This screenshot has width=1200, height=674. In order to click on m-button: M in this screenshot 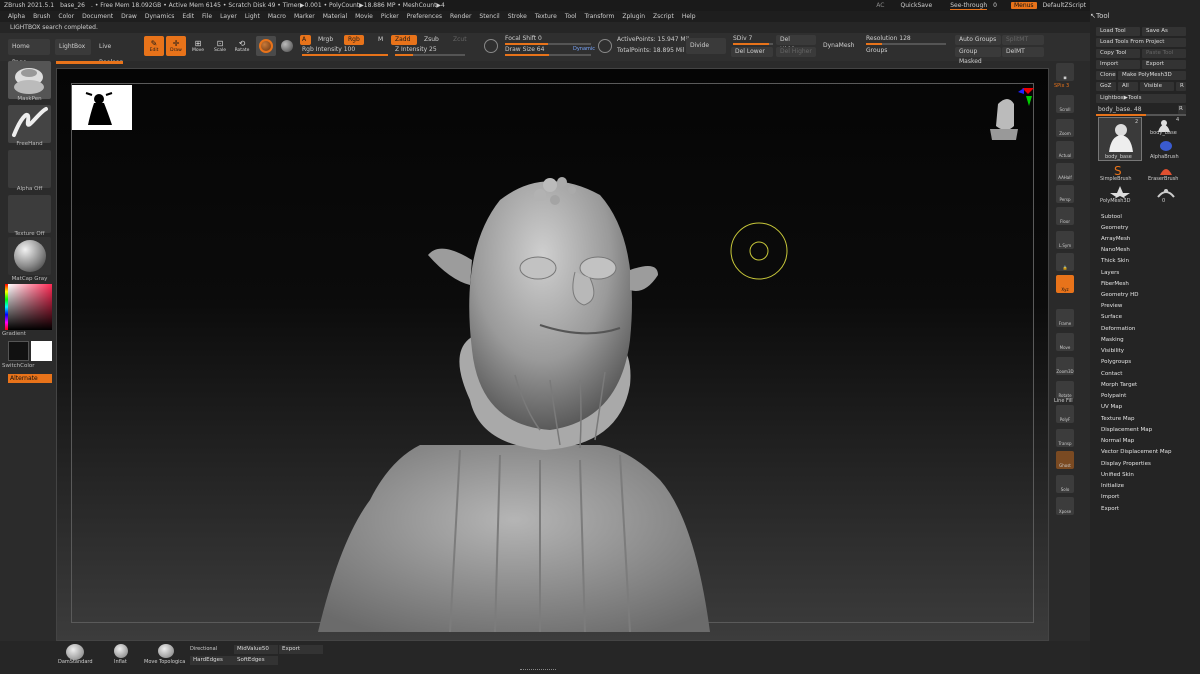, I will do `click(380, 40)`.